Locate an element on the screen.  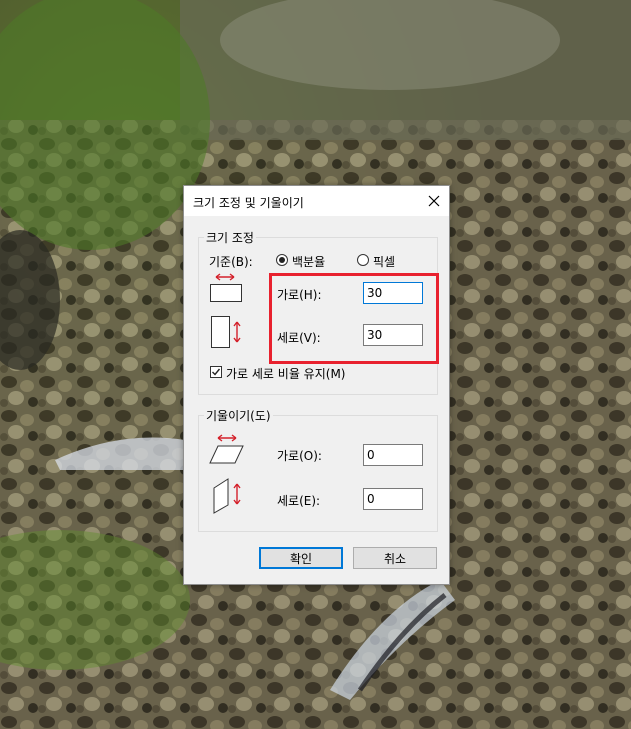
resize-horizontal-icon is located at coordinates (226, 287).